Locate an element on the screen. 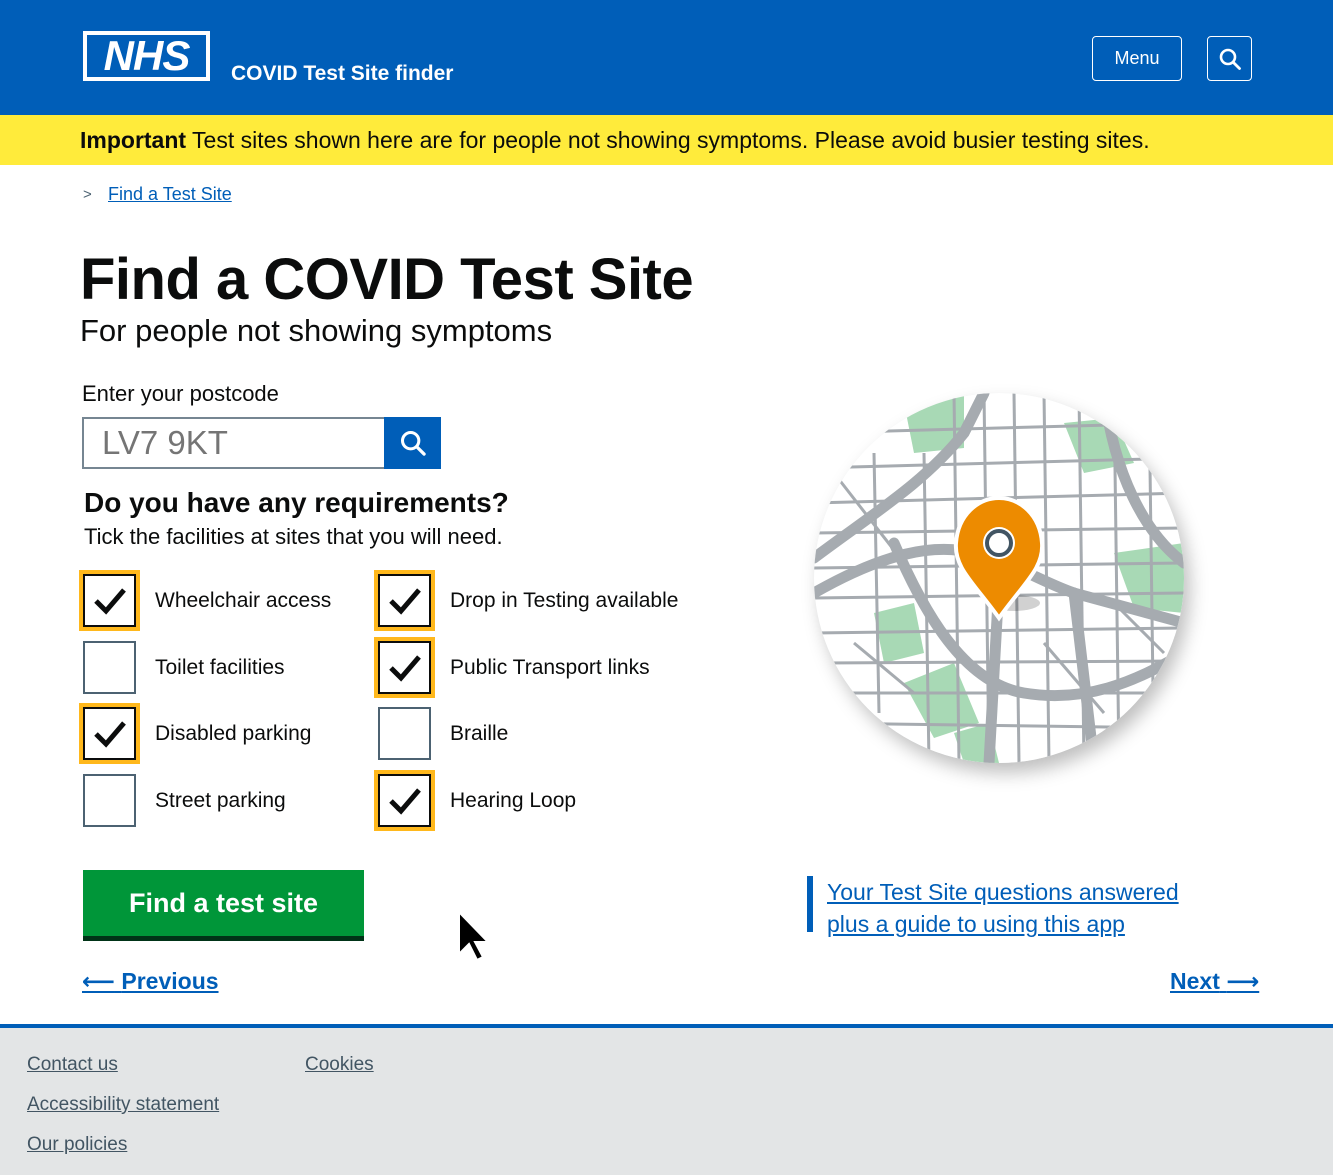 This screenshot has width=1333, height=1175. checkbox-label: Street parking is located at coordinates (220, 800).